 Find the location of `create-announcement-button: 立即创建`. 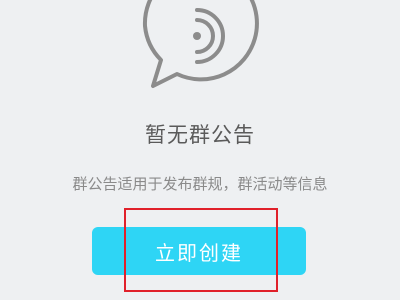

create-announcement-button: 立即创建 is located at coordinates (199, 251).